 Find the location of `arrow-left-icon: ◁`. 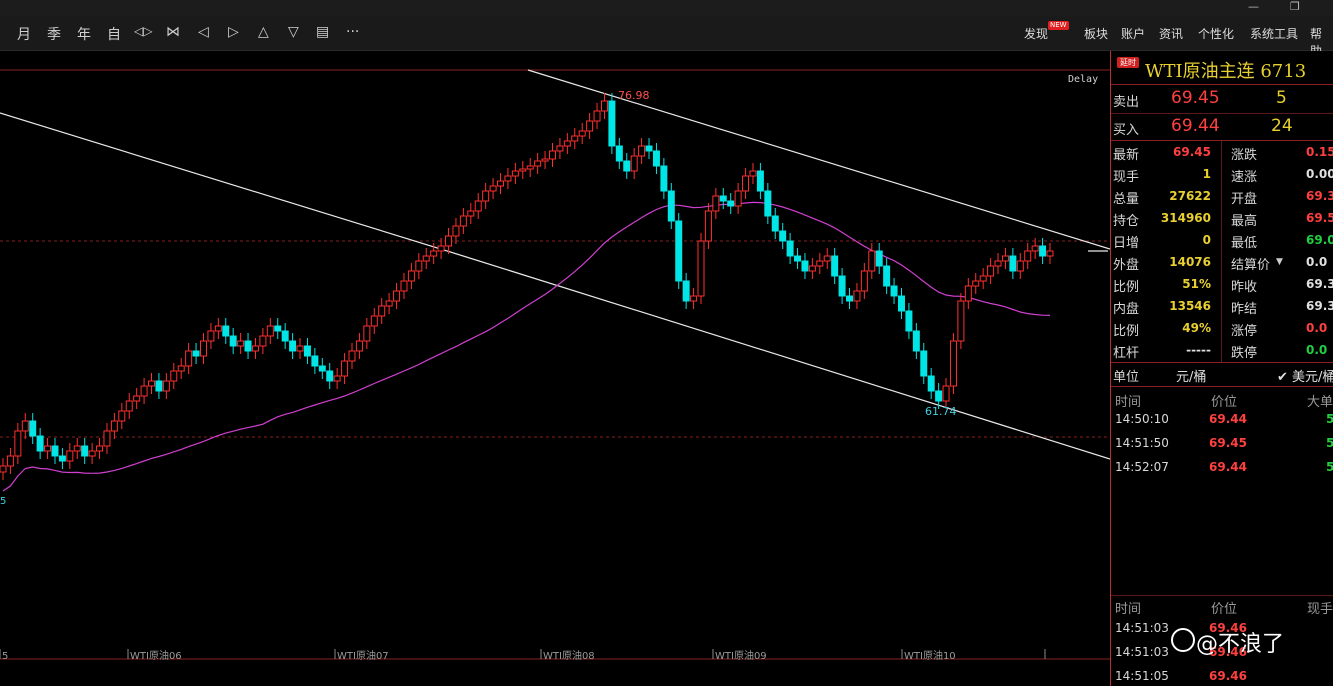

arrow-left-icon: ◁ is located at coordinates (203, 32).